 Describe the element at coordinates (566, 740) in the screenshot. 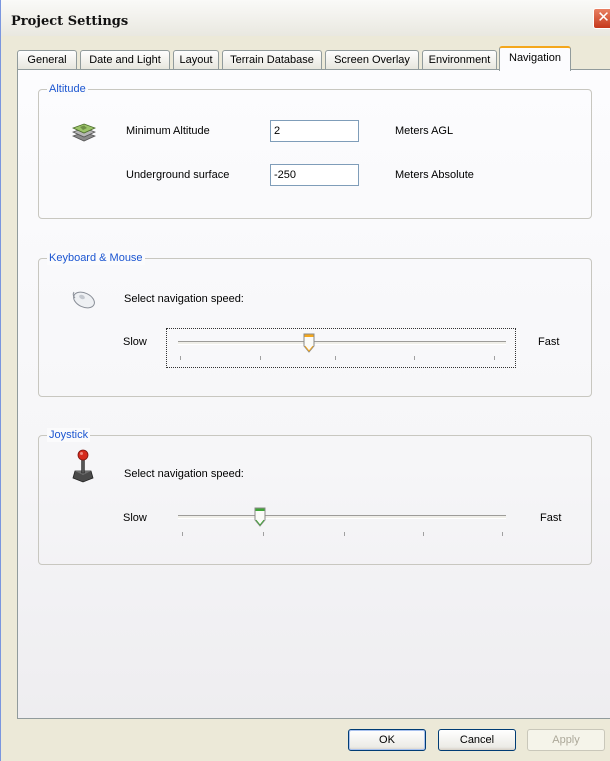

I see `apply-button: Apply` at that location.